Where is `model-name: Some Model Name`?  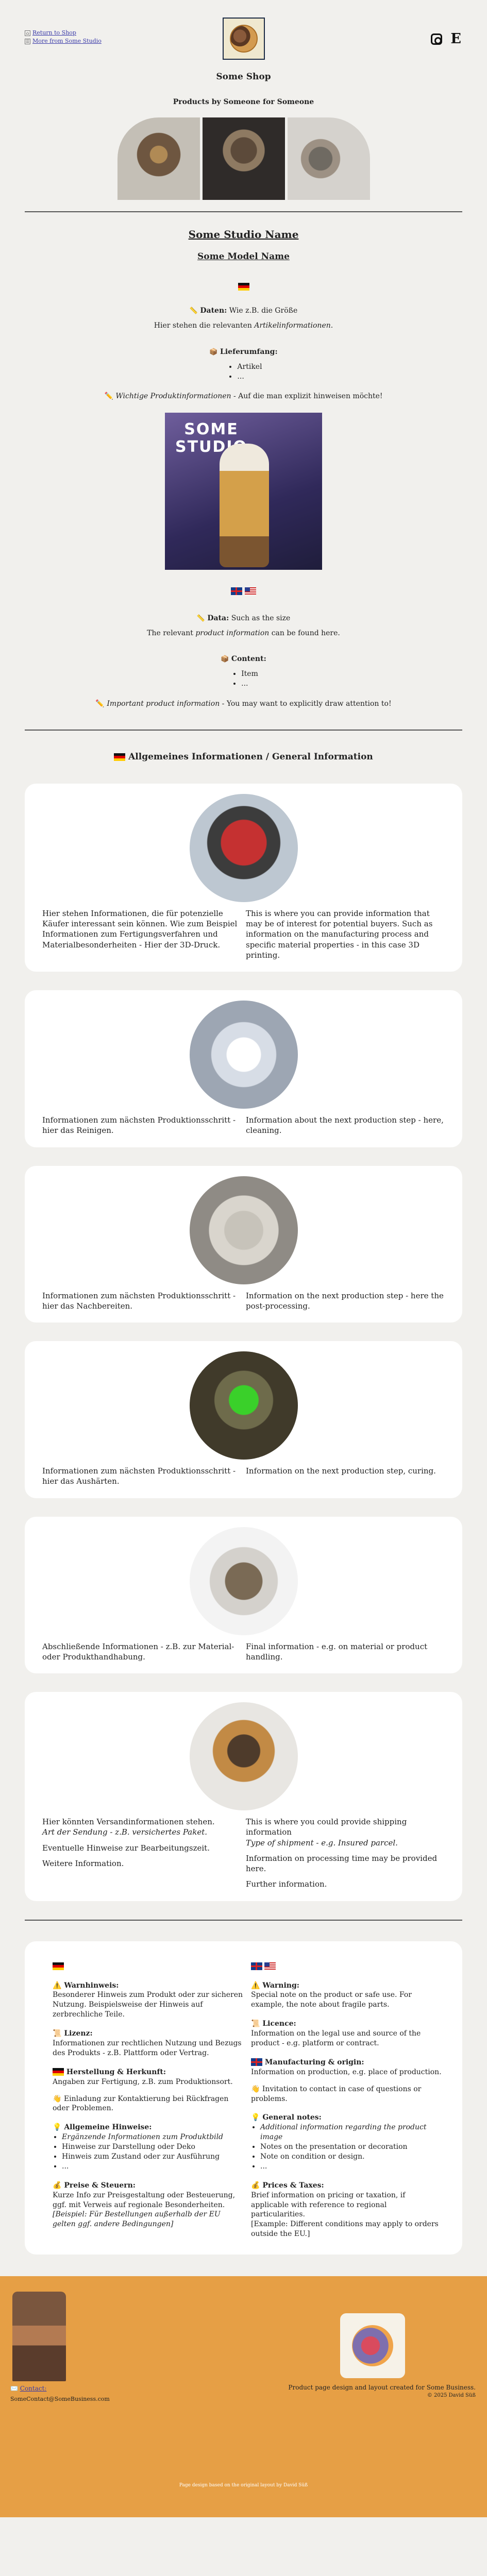 model-name: Some Model Name is located at coordinates (243, 256).